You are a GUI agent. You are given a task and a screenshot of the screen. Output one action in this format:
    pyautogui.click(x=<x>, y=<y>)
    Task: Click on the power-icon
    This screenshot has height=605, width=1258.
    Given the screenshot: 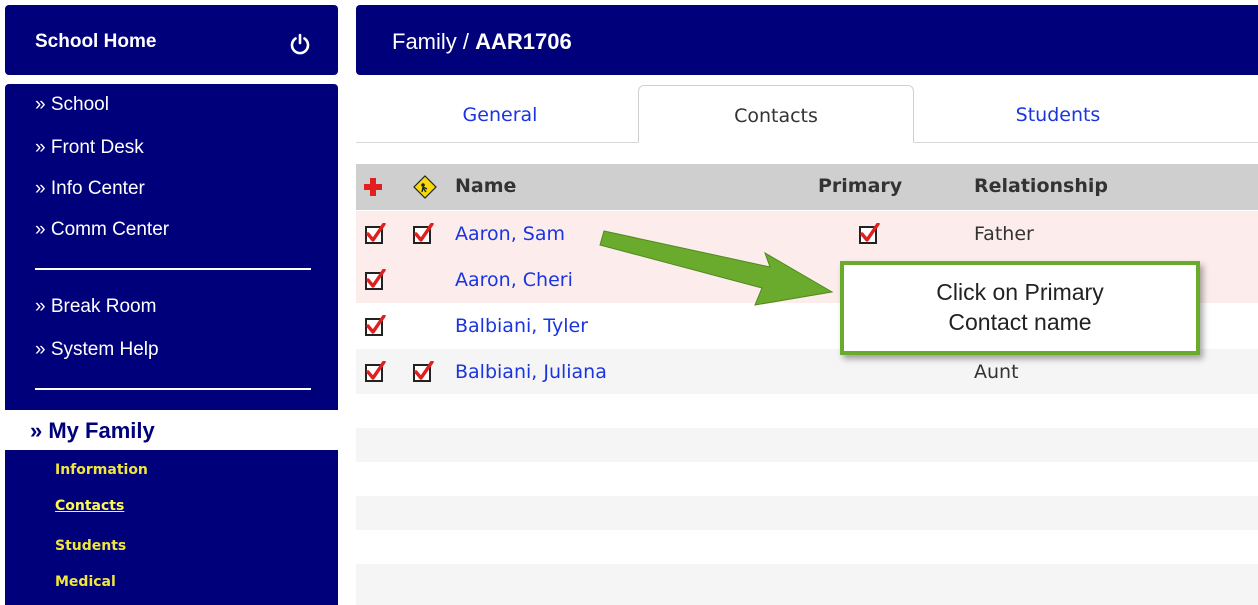 What is the action you would take?
    pyautogui.click(x=300, y=44)
    